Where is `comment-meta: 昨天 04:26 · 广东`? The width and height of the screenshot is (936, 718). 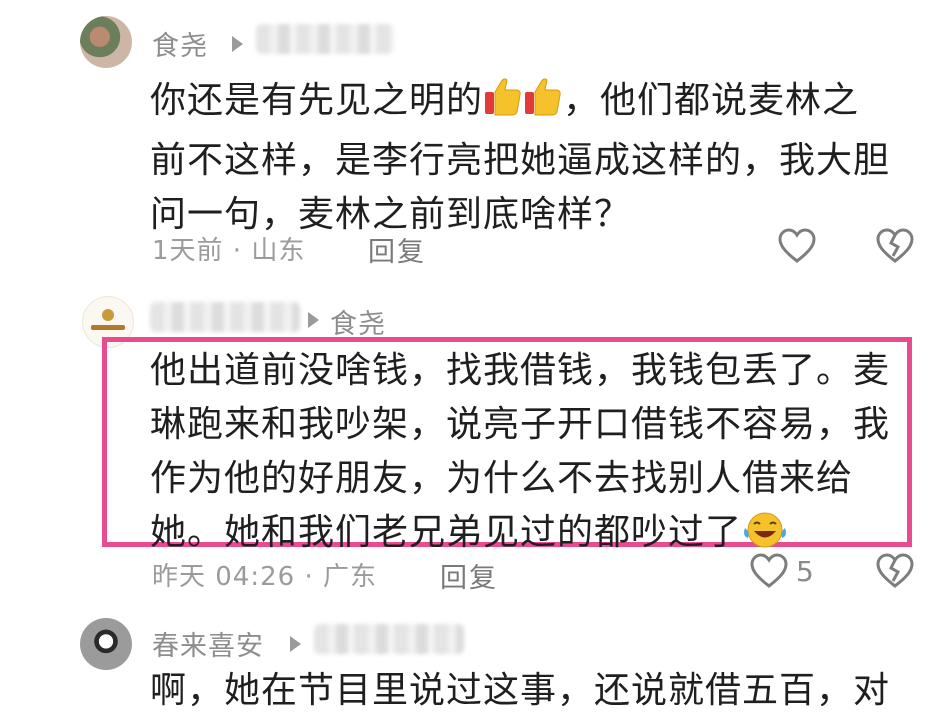
comment-meta: 昨天 04:26 · 广东 is located at coordinates (264, 577).